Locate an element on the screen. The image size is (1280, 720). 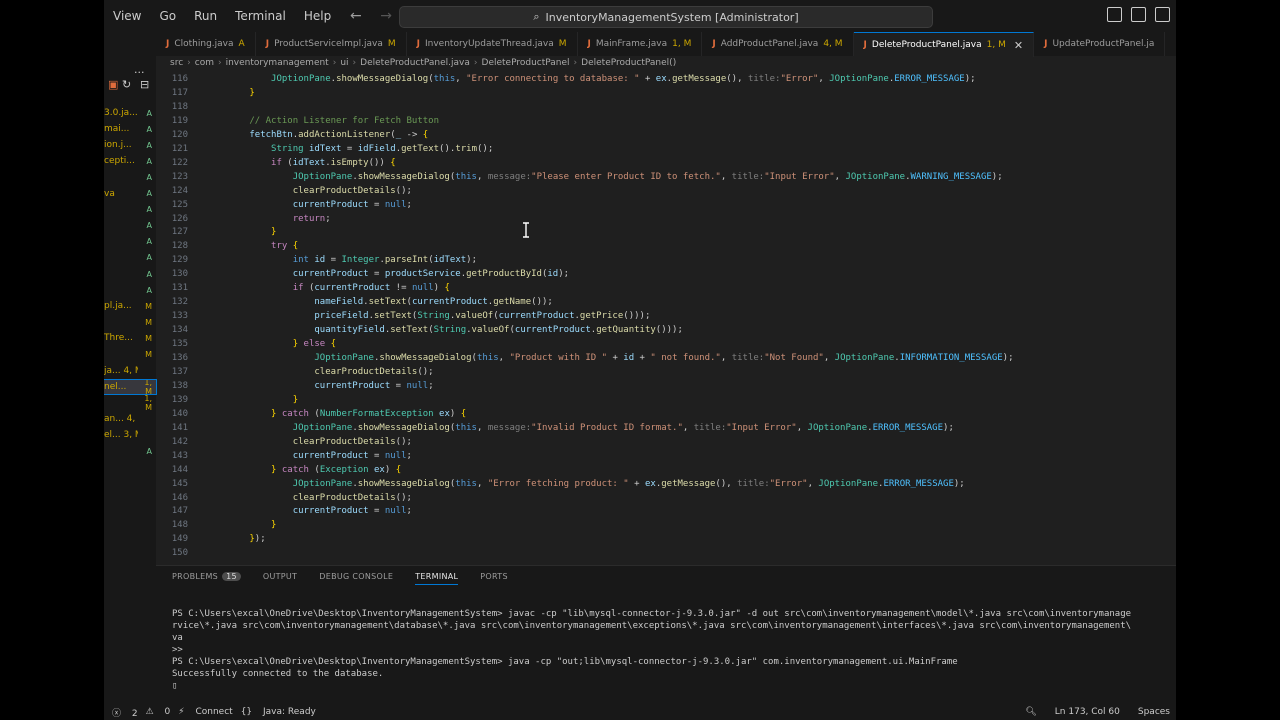
panel-tab-ports: PORTS is located at coordinates (494, 578).